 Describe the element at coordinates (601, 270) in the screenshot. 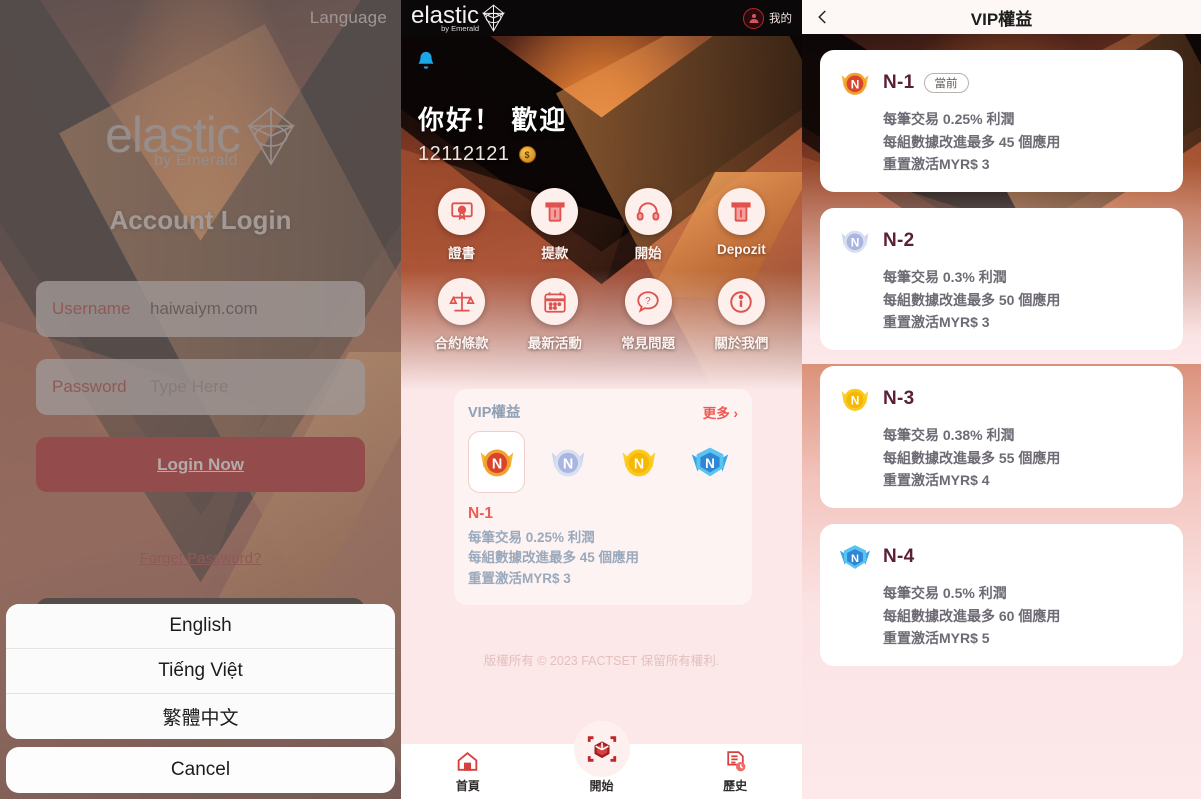

I see `quick-action-grid: 證書 提款 開始 Depozit 合約條款 最新活動 ? 常見問題 關於我們` at that location.